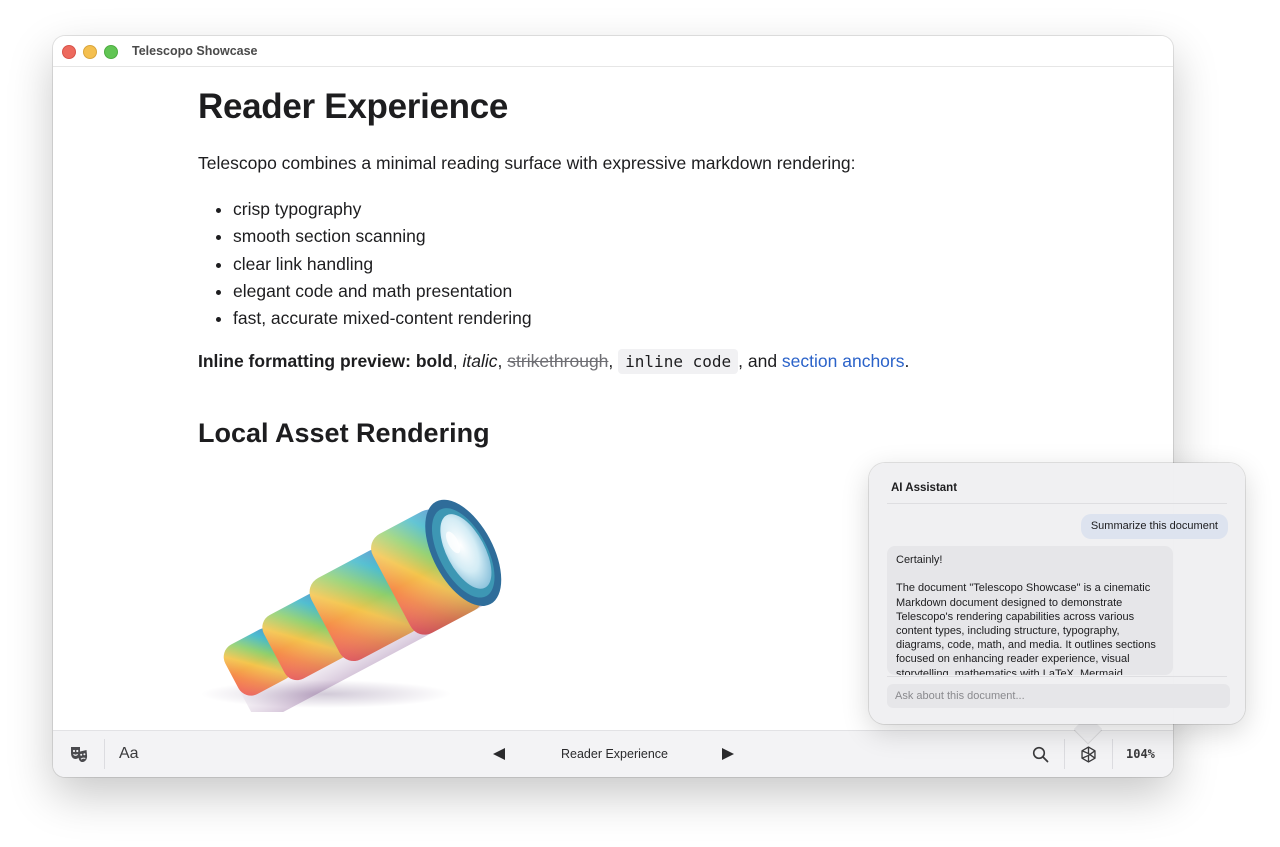  Describe the element at coordinates (558, 361) in the screenshot. I see `strikethrough-sample: strikethrough` at that location.